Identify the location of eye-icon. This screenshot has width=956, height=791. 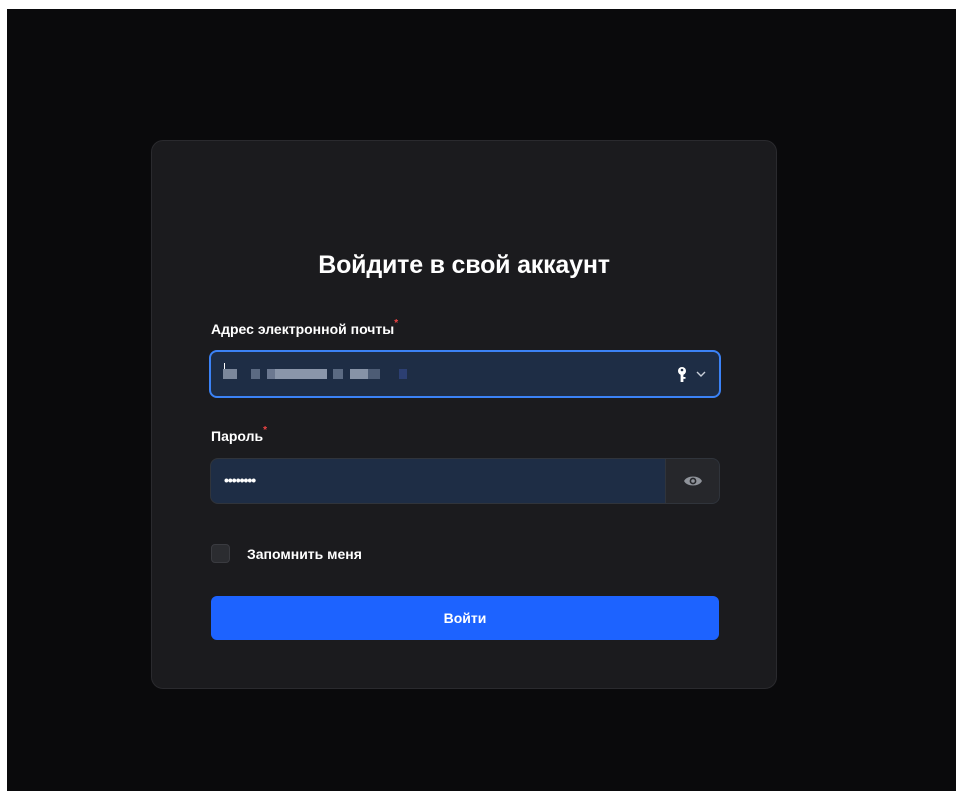
(693, 481).